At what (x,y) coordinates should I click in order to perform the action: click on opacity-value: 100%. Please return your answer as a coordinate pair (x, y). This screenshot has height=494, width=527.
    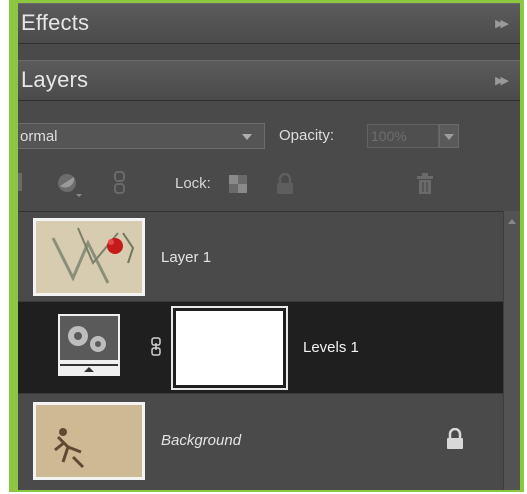
    Looking at the image, I should click on (389, 136).